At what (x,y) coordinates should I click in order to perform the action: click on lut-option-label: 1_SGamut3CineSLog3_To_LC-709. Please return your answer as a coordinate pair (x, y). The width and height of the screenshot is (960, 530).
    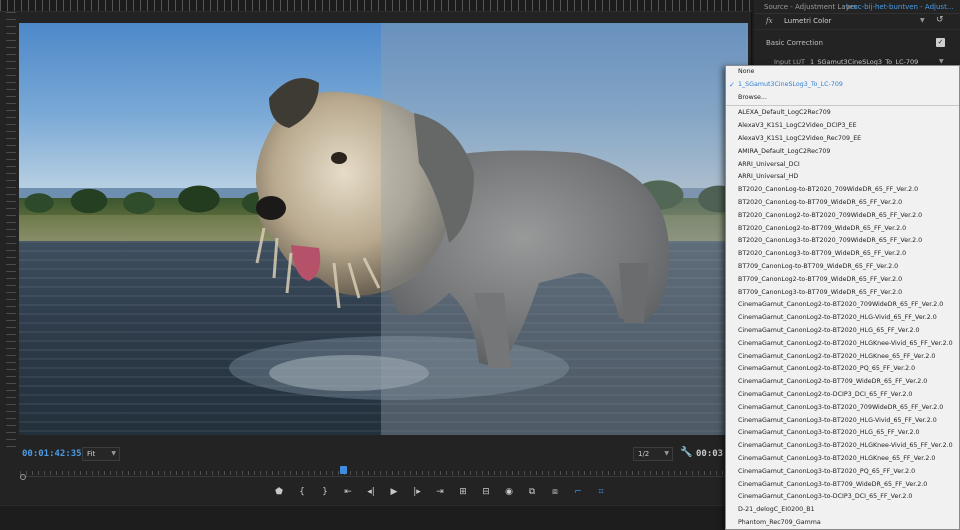
    Looking at the image, I should click on (790, 84).